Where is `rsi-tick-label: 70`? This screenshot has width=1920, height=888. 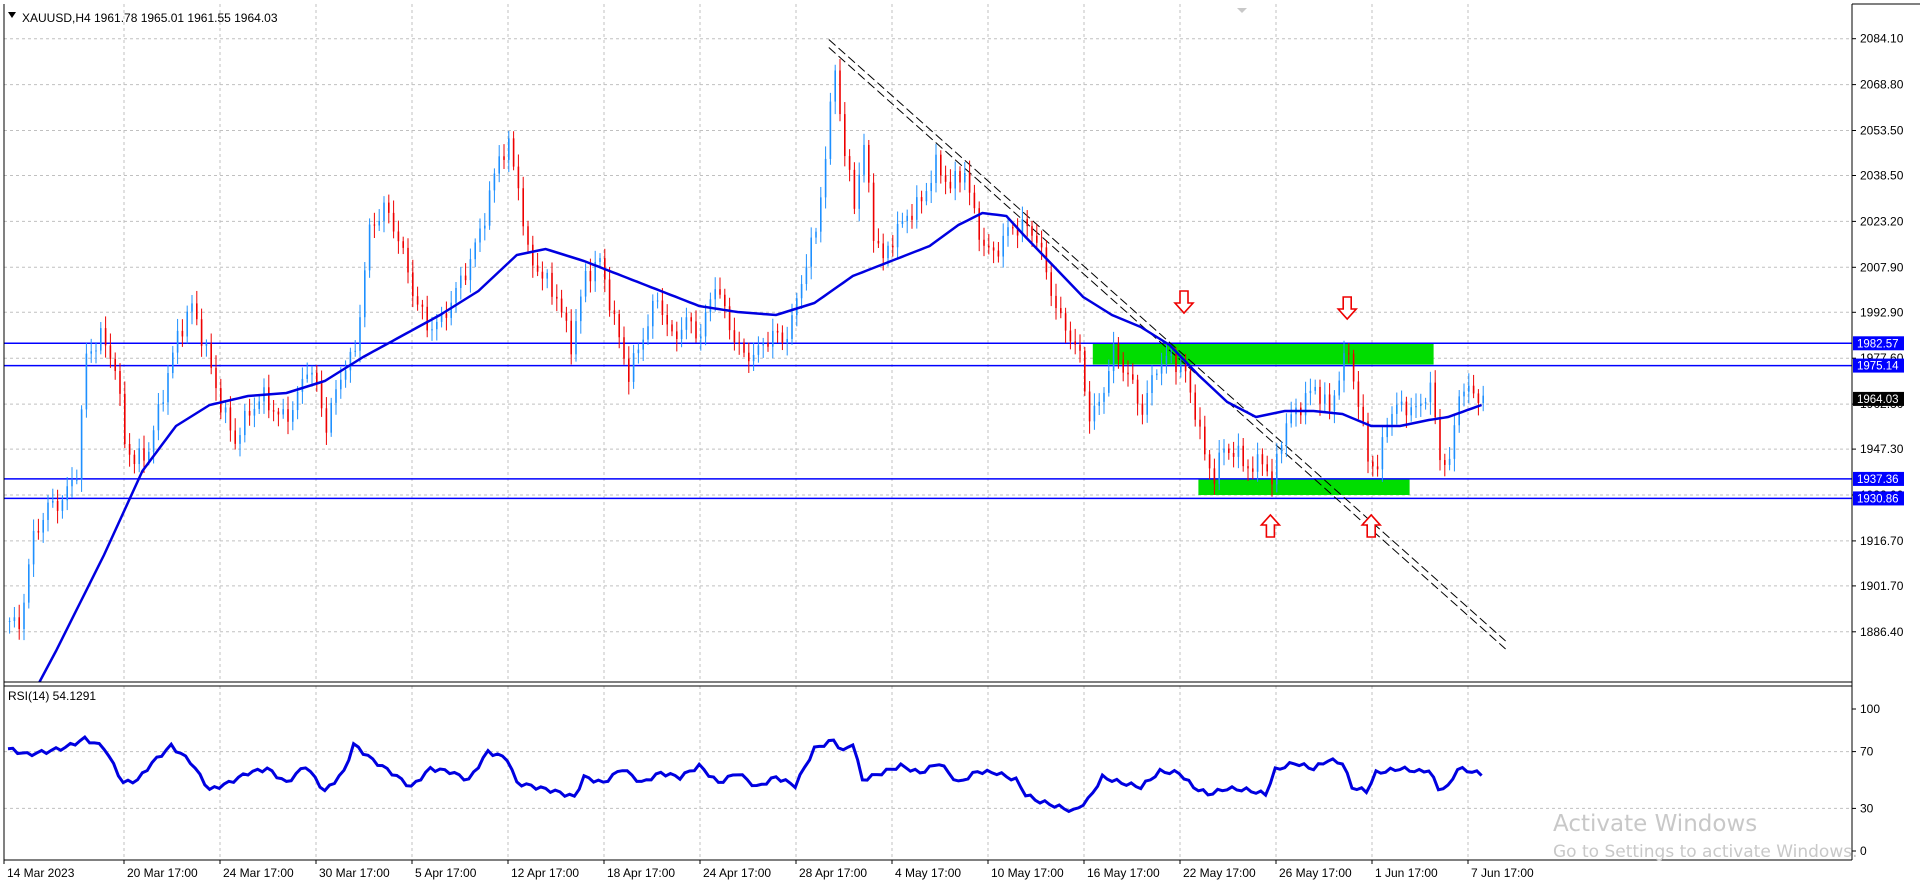 rsi-tick-label: 70 is located at coordinates (1867, 752).